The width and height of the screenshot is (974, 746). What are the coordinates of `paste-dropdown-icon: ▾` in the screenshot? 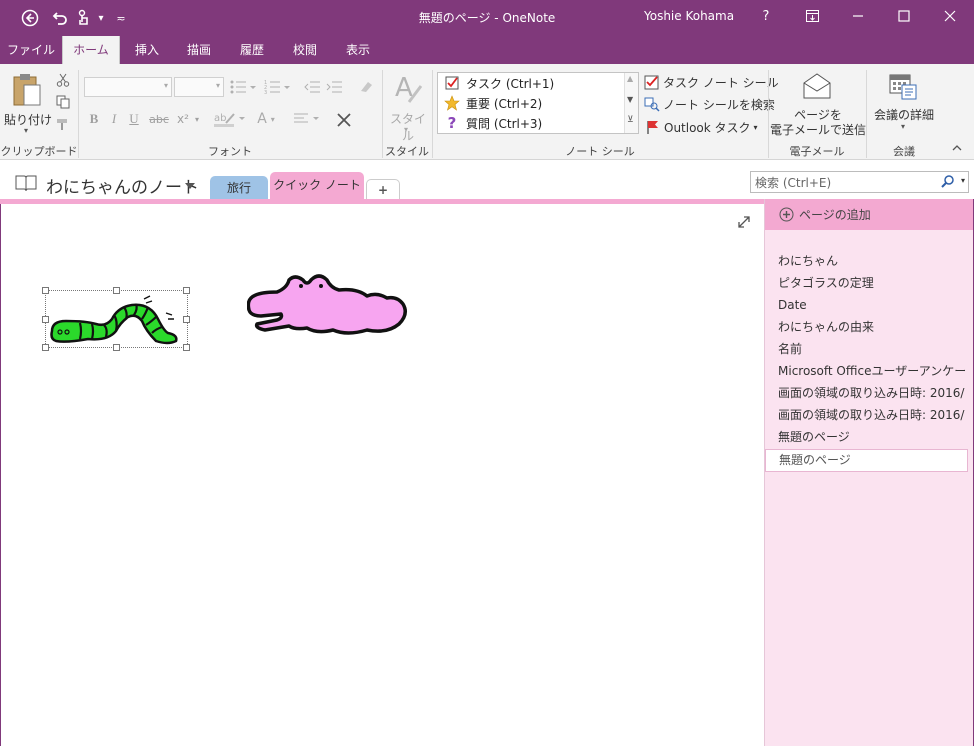 It's located at (26, 130).